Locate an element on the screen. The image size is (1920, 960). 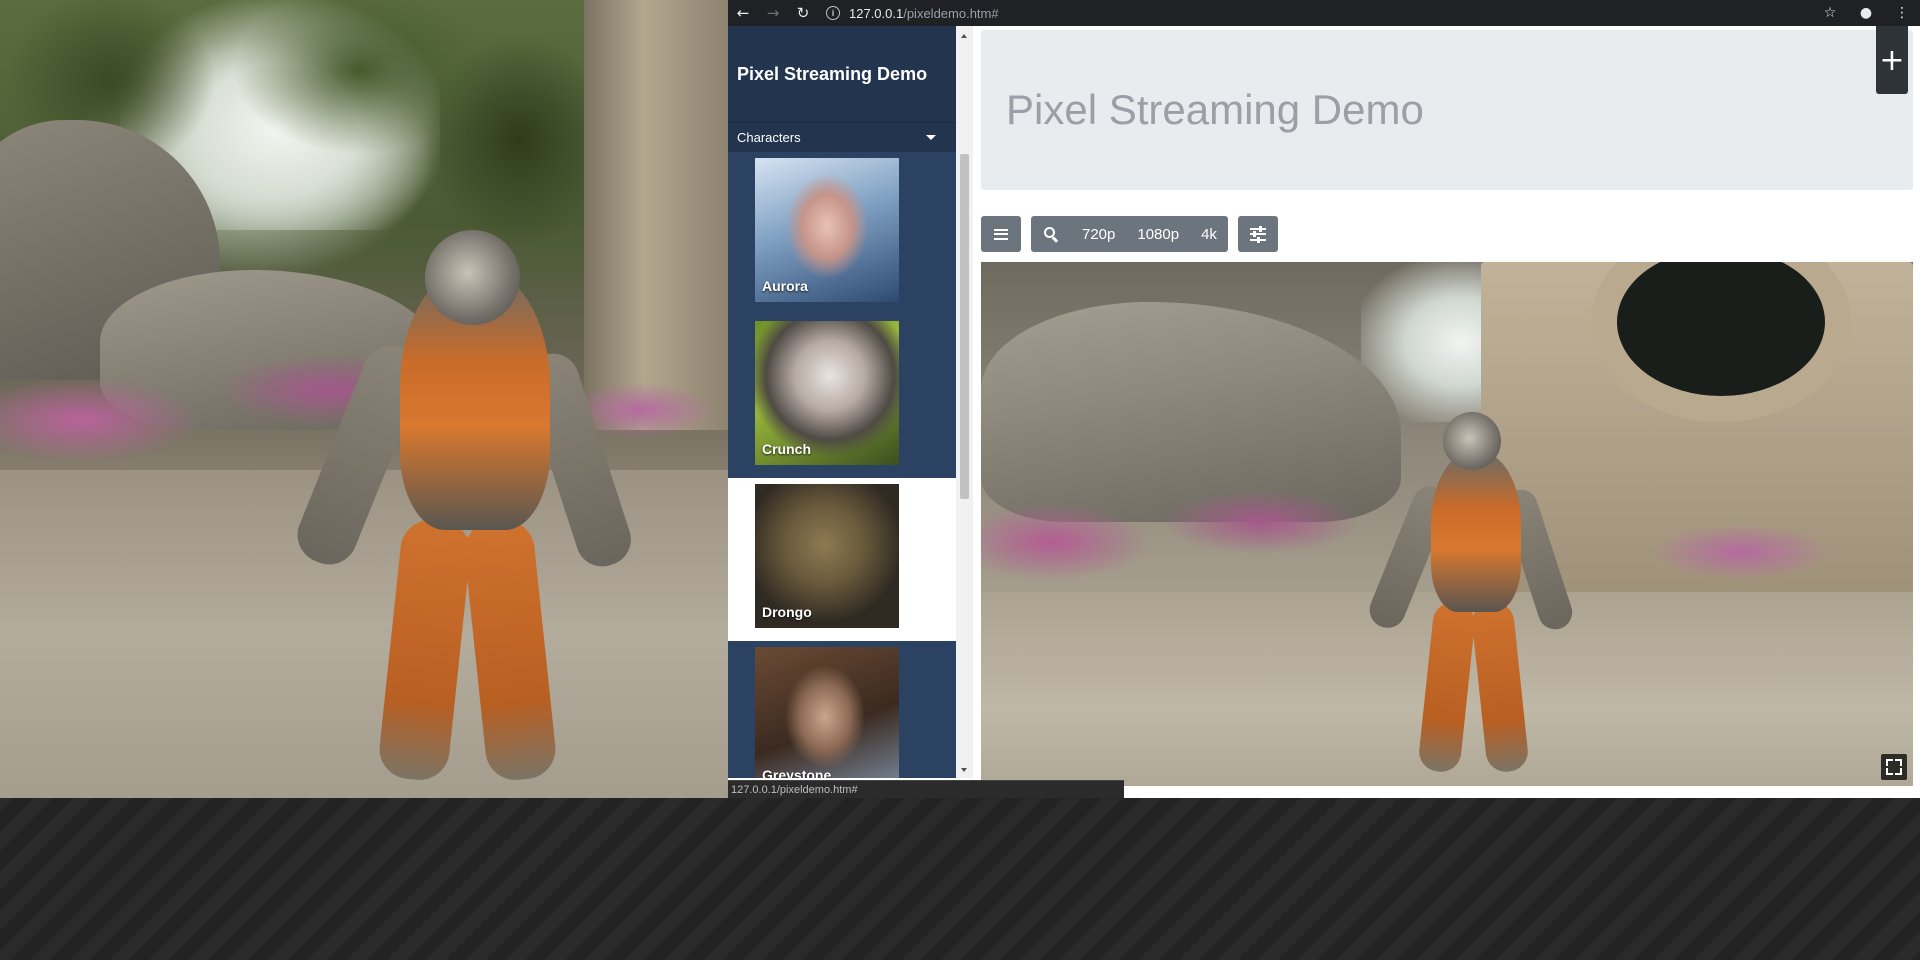
character-item-crunch: Crunch is located at coordinates (842, 396).